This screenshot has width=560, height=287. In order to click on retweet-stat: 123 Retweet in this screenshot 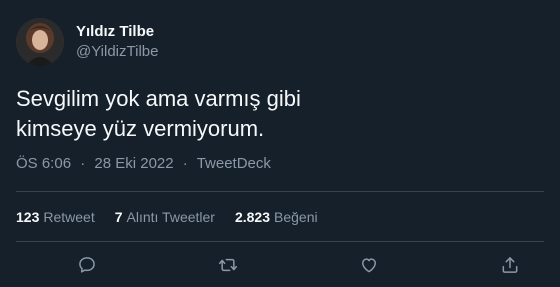, I will do `click(55, 217)`.